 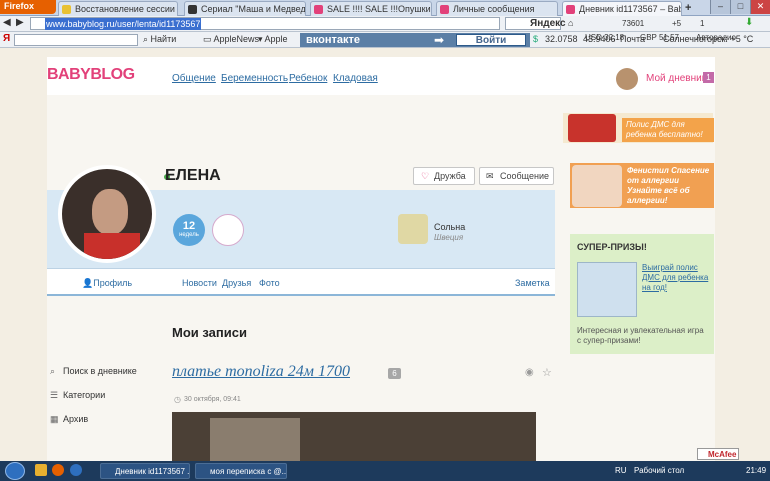 I want to click on language-indicator: RU, so click(x=621, y=470).